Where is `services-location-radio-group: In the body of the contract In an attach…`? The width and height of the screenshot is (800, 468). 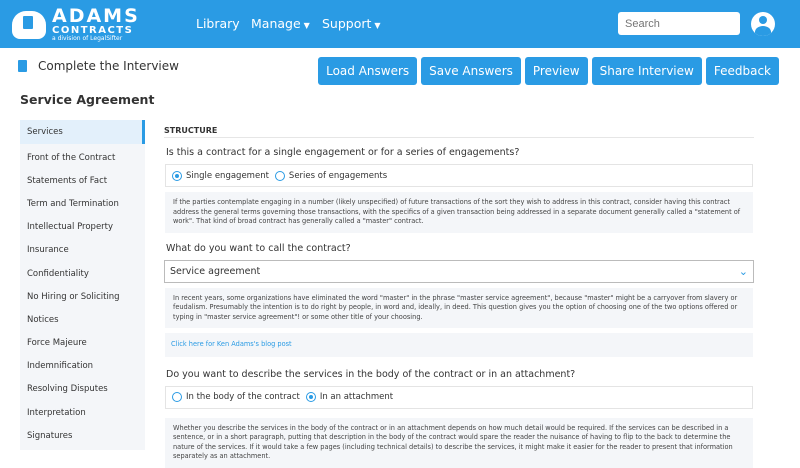
services-location-radio-group: In the body of the contract In an attach… is located at coordinates (459, 397).